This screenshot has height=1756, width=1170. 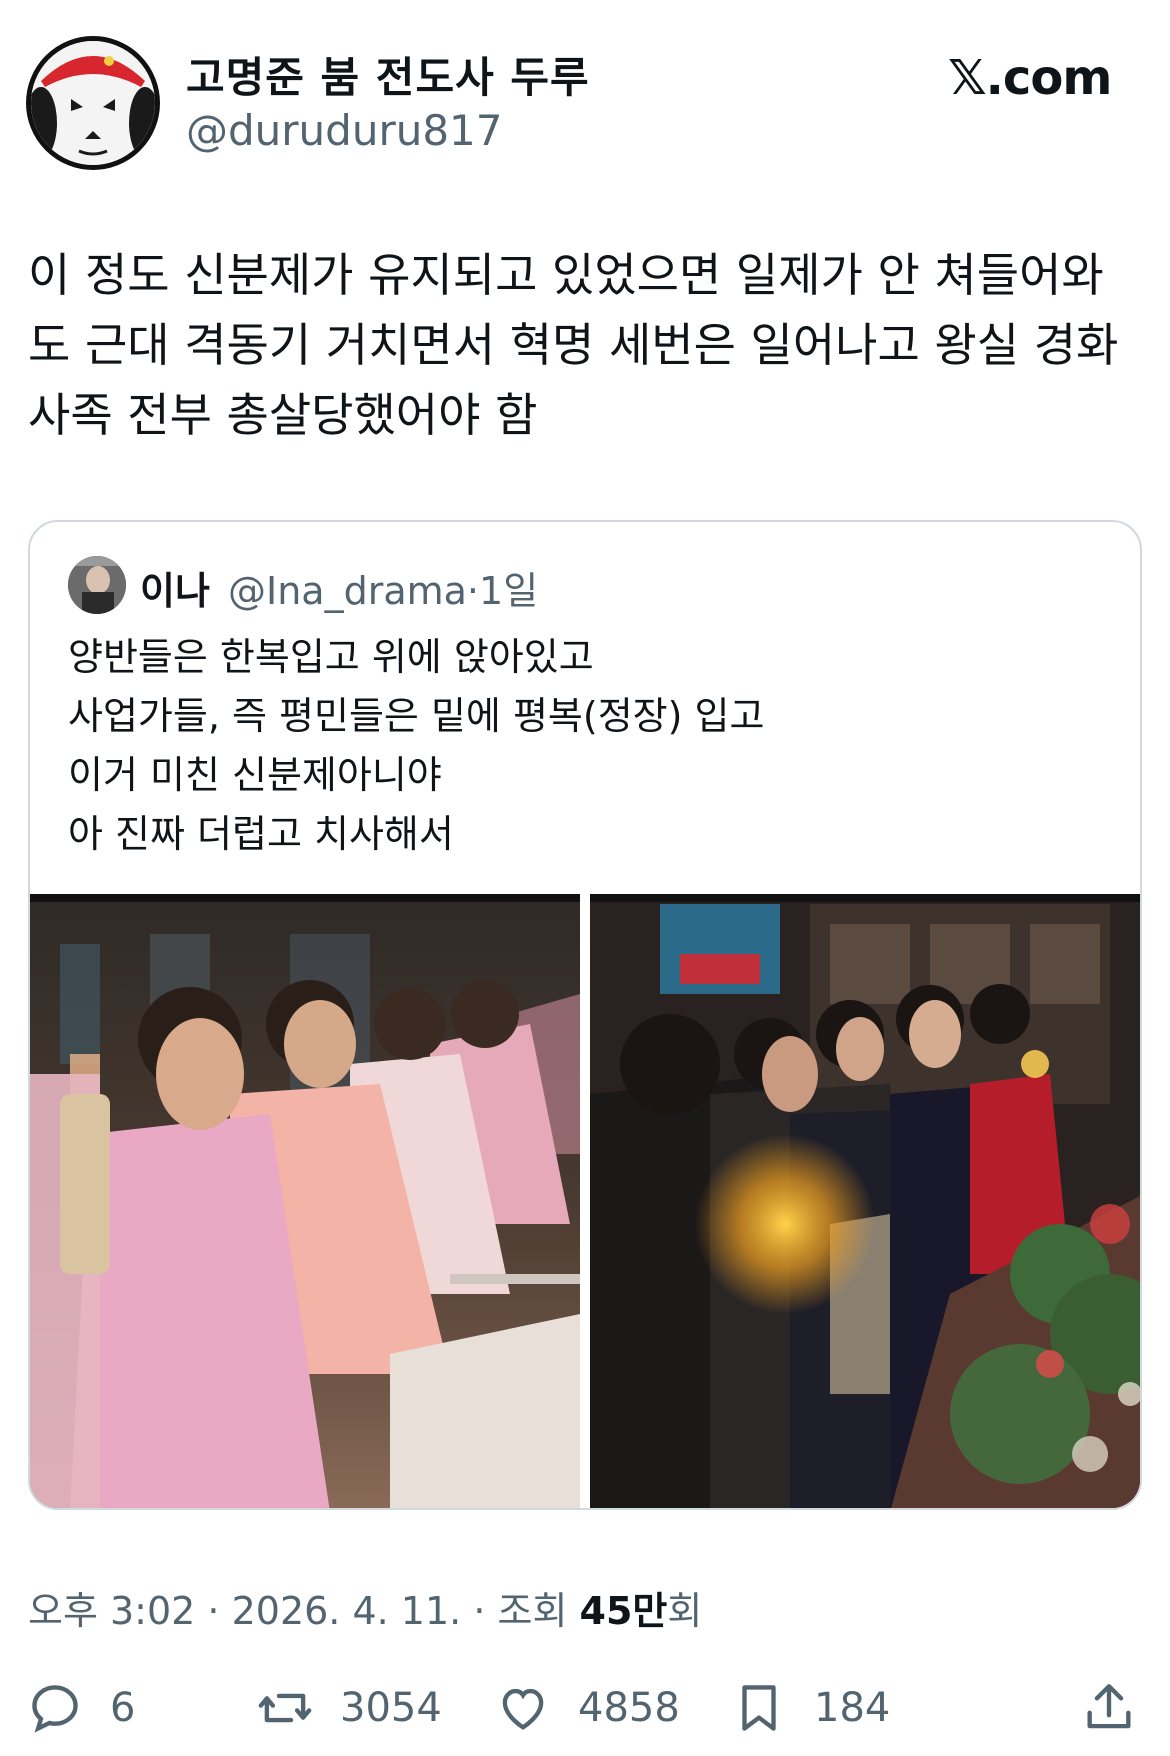 What do you see at coordinates (347, 591) in the screenshot?
I see `quoted-handle-text: @Ina_drama` at bounding box center [347, 591].